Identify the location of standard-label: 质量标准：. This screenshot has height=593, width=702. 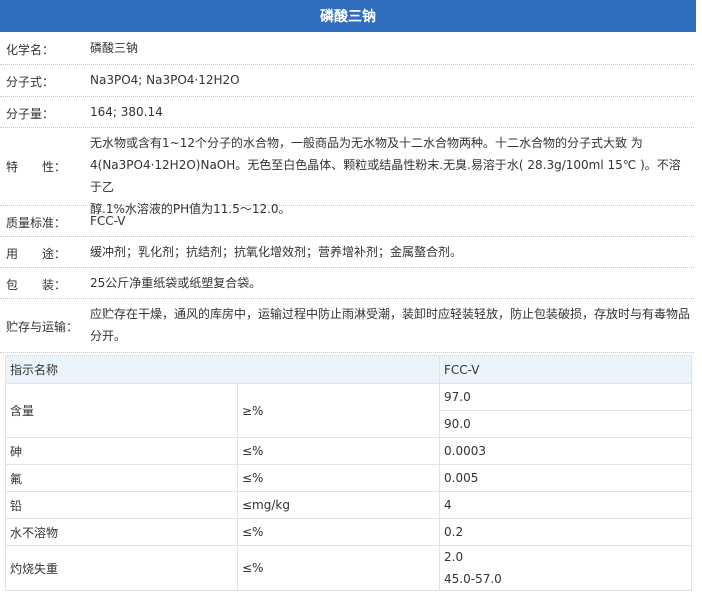
(36, 223).